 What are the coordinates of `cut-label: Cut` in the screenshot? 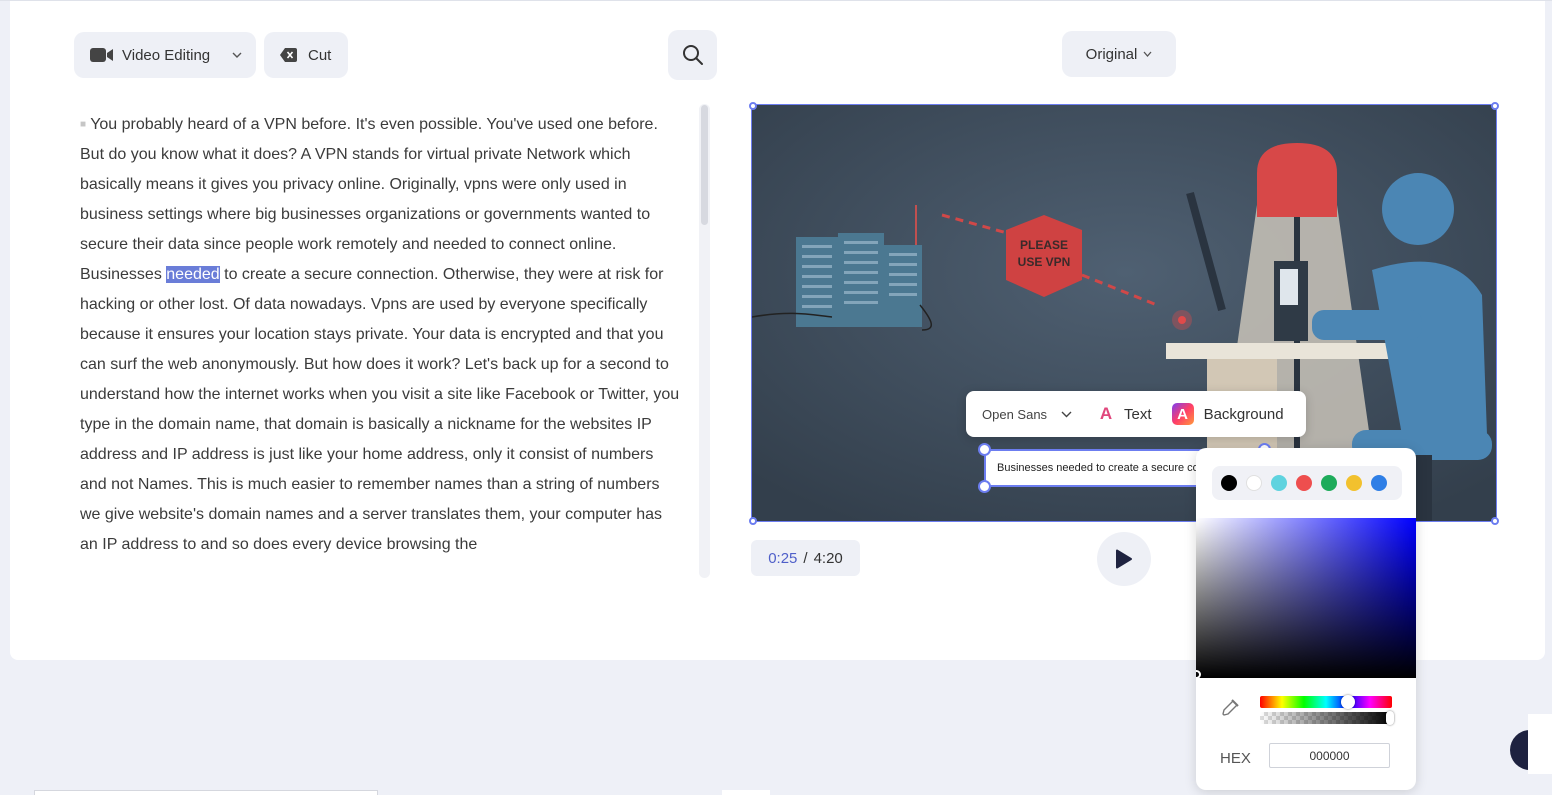 It's located at (320, 55).